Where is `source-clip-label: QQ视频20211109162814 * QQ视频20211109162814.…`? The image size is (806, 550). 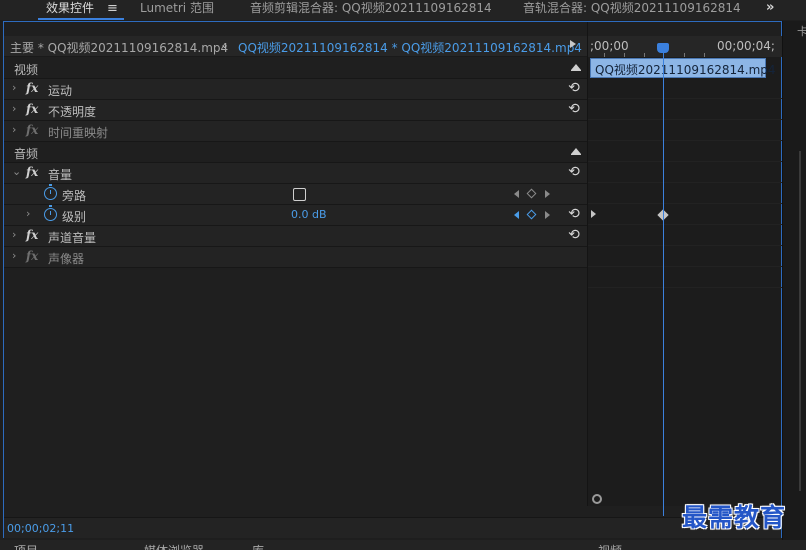 source-clip-label: QQ视频20211109162814 * QQ视频20211109162814.… is located at coordinates (410, 47).